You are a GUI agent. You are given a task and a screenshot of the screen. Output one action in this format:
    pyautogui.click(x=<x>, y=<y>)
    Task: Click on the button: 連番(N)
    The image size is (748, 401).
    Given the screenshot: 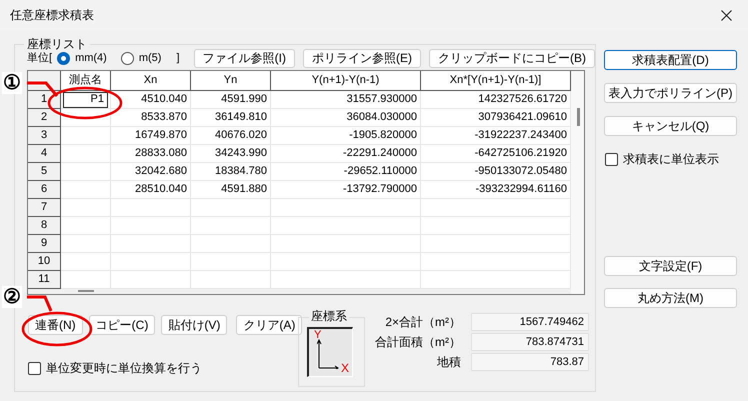 What is the action you would take?
    pyautogui.click(x=55, y=325)
    